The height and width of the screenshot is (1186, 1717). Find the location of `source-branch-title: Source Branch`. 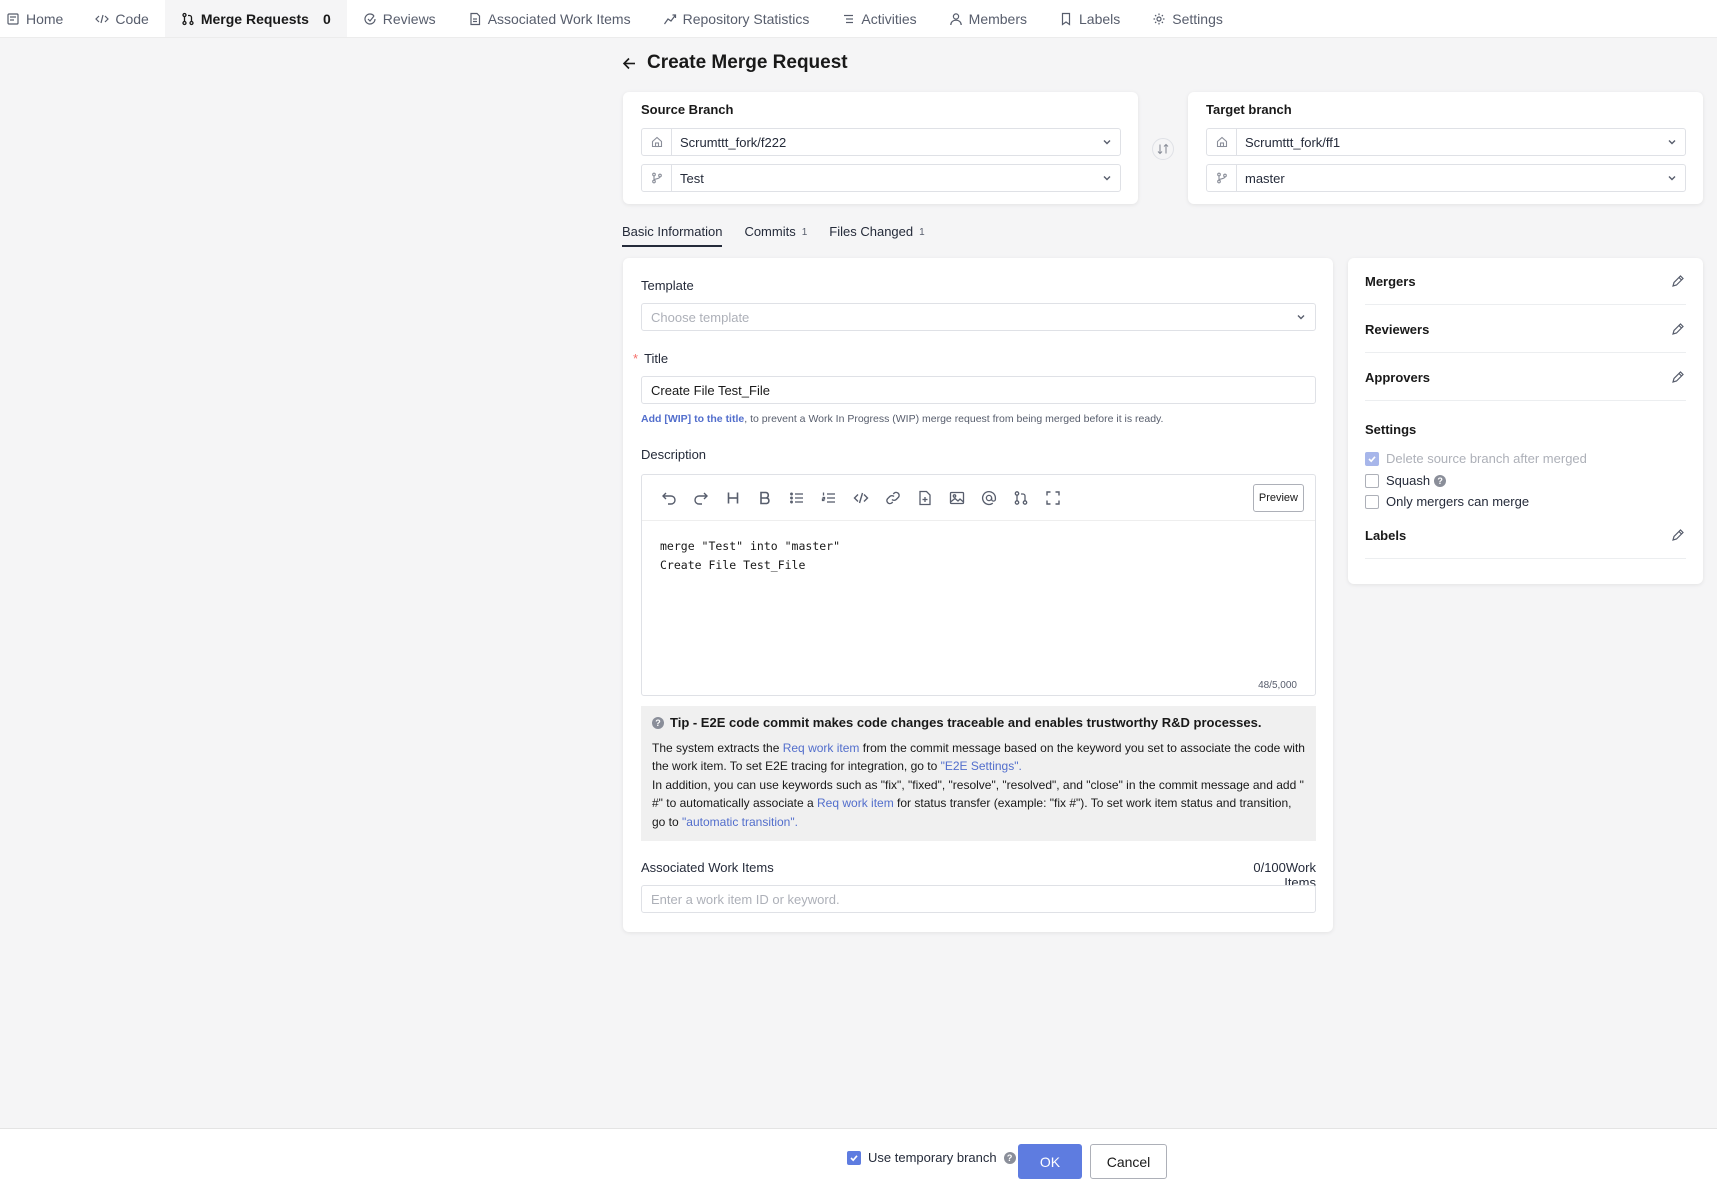

source-branch-title: Source Branch is located at coordinates (687, 109).